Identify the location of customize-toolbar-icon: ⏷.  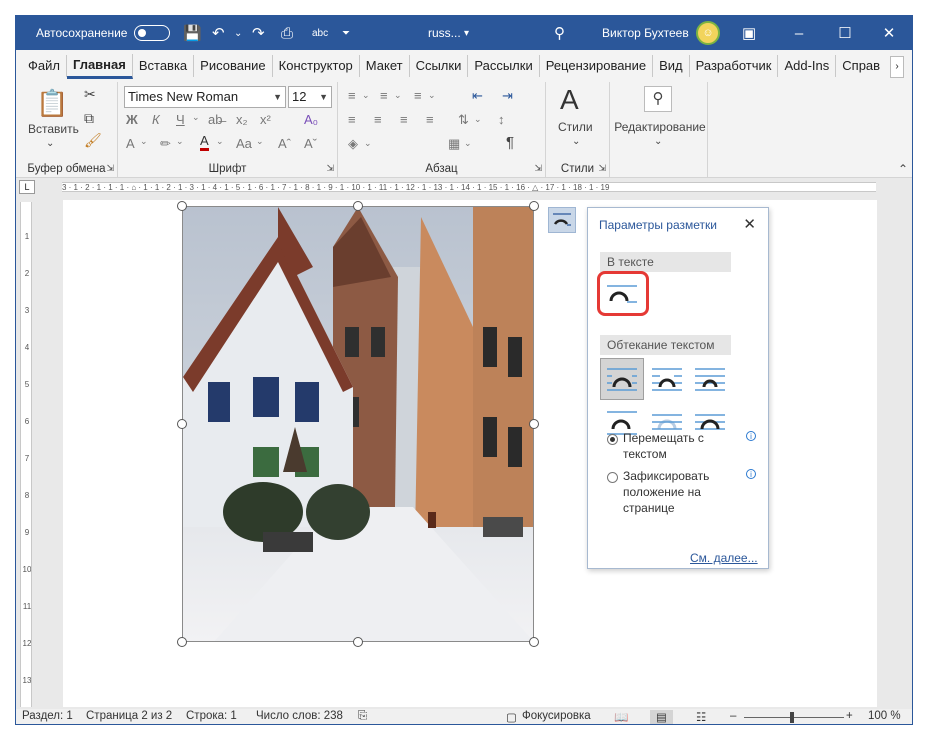
(346, 33).